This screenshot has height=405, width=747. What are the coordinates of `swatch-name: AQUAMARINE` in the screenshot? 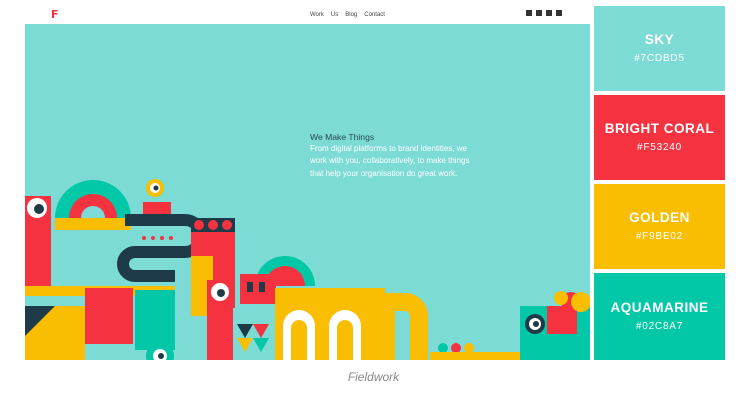 It's located at (659, 307).